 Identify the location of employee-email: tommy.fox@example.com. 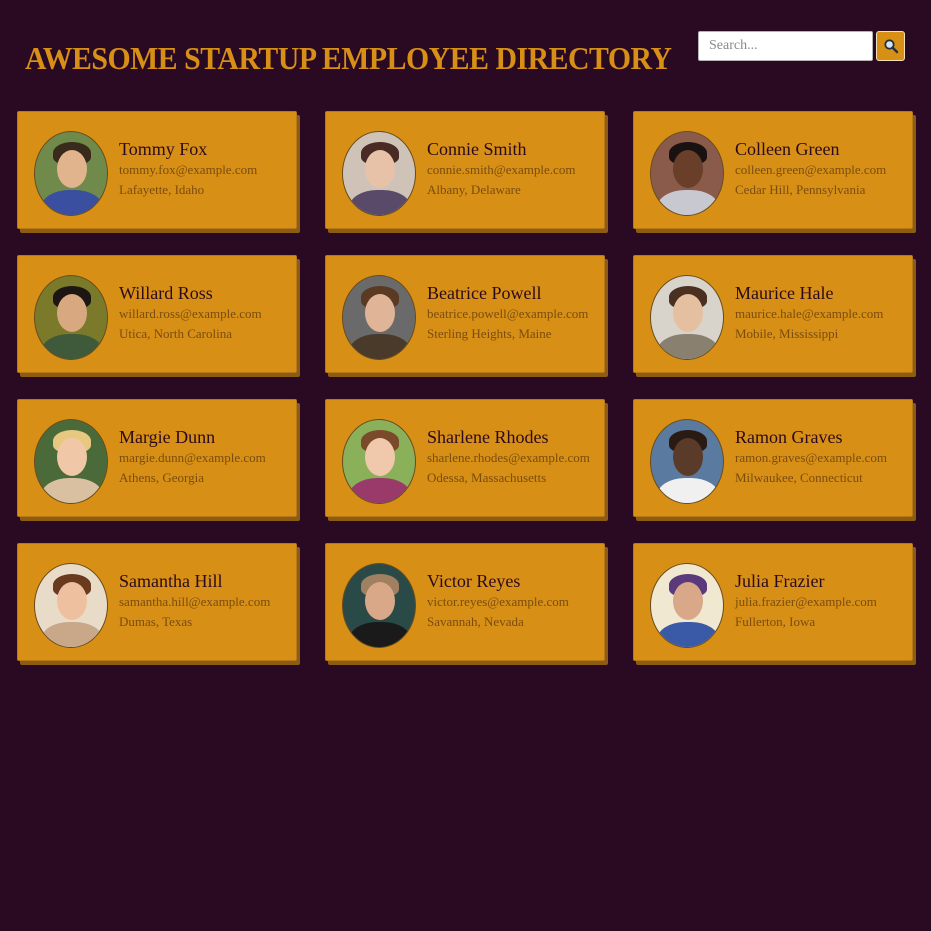
(188, 169).